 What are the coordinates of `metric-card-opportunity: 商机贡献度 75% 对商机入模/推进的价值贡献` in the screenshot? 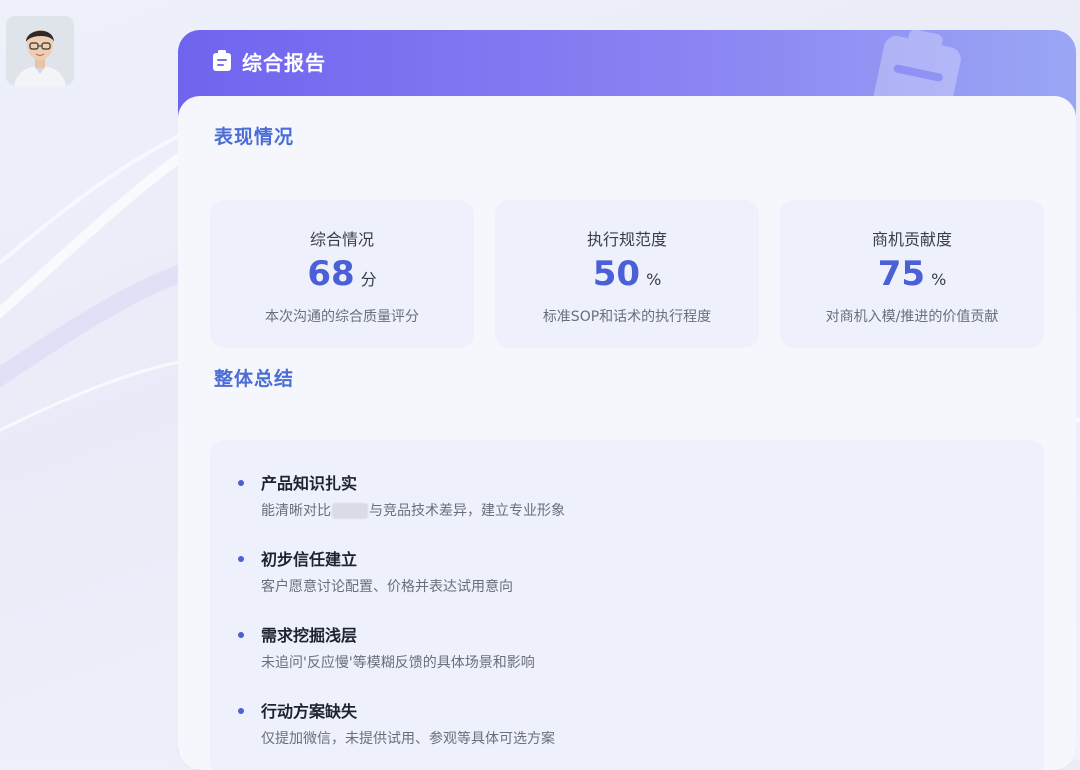 It's located at (912, 274).